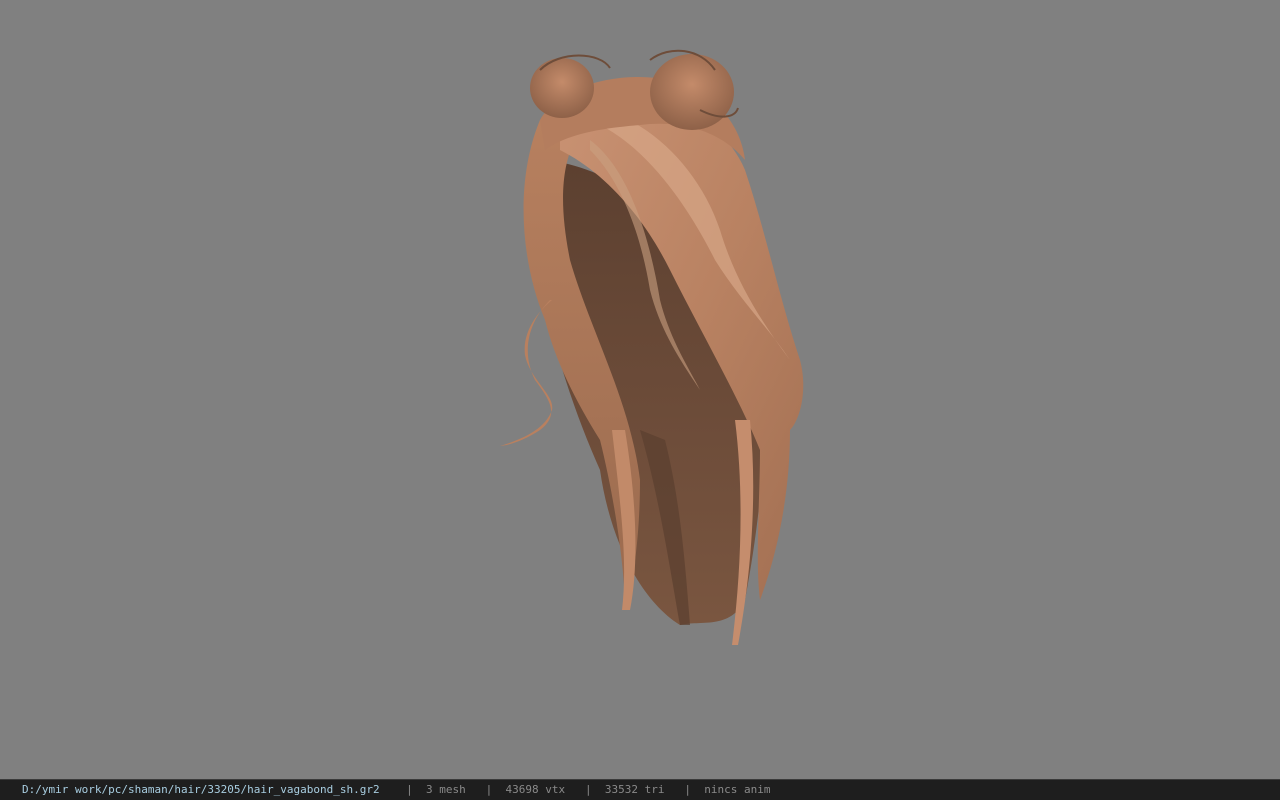 This screenshot has height=800, width=1280. What do you see at coordinates (562, 88) in the screenshot?
I see `hair-bun-left` at bounding box center [562, 88].